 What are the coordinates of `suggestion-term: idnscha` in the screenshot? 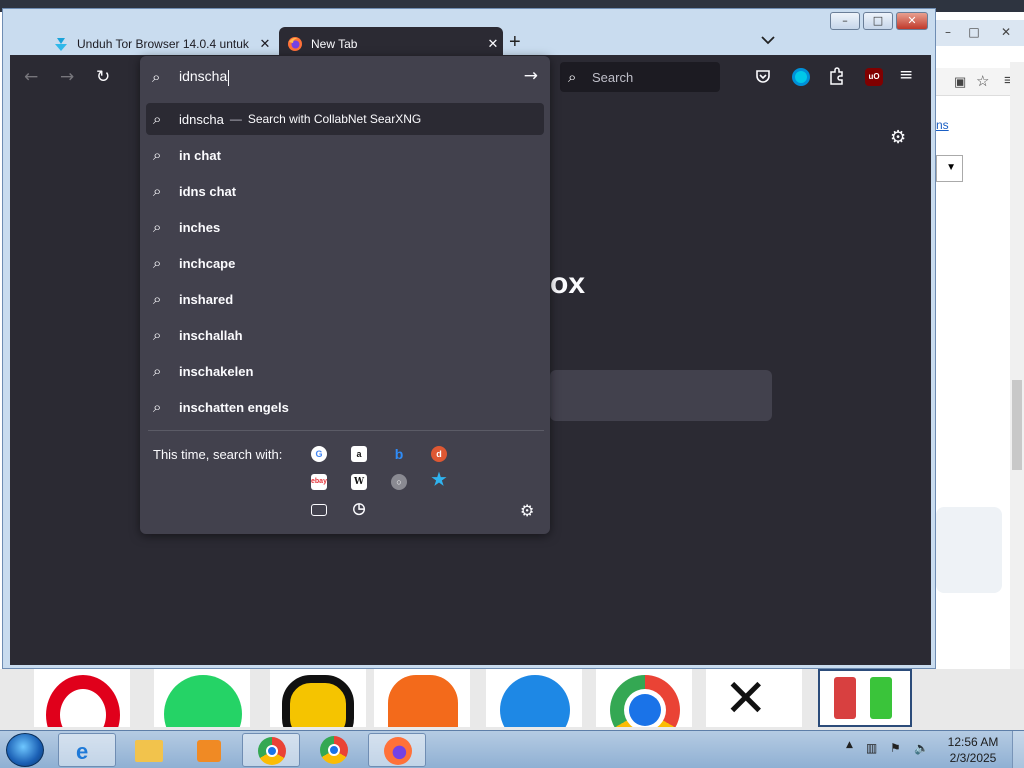 It's located at (201, 119).